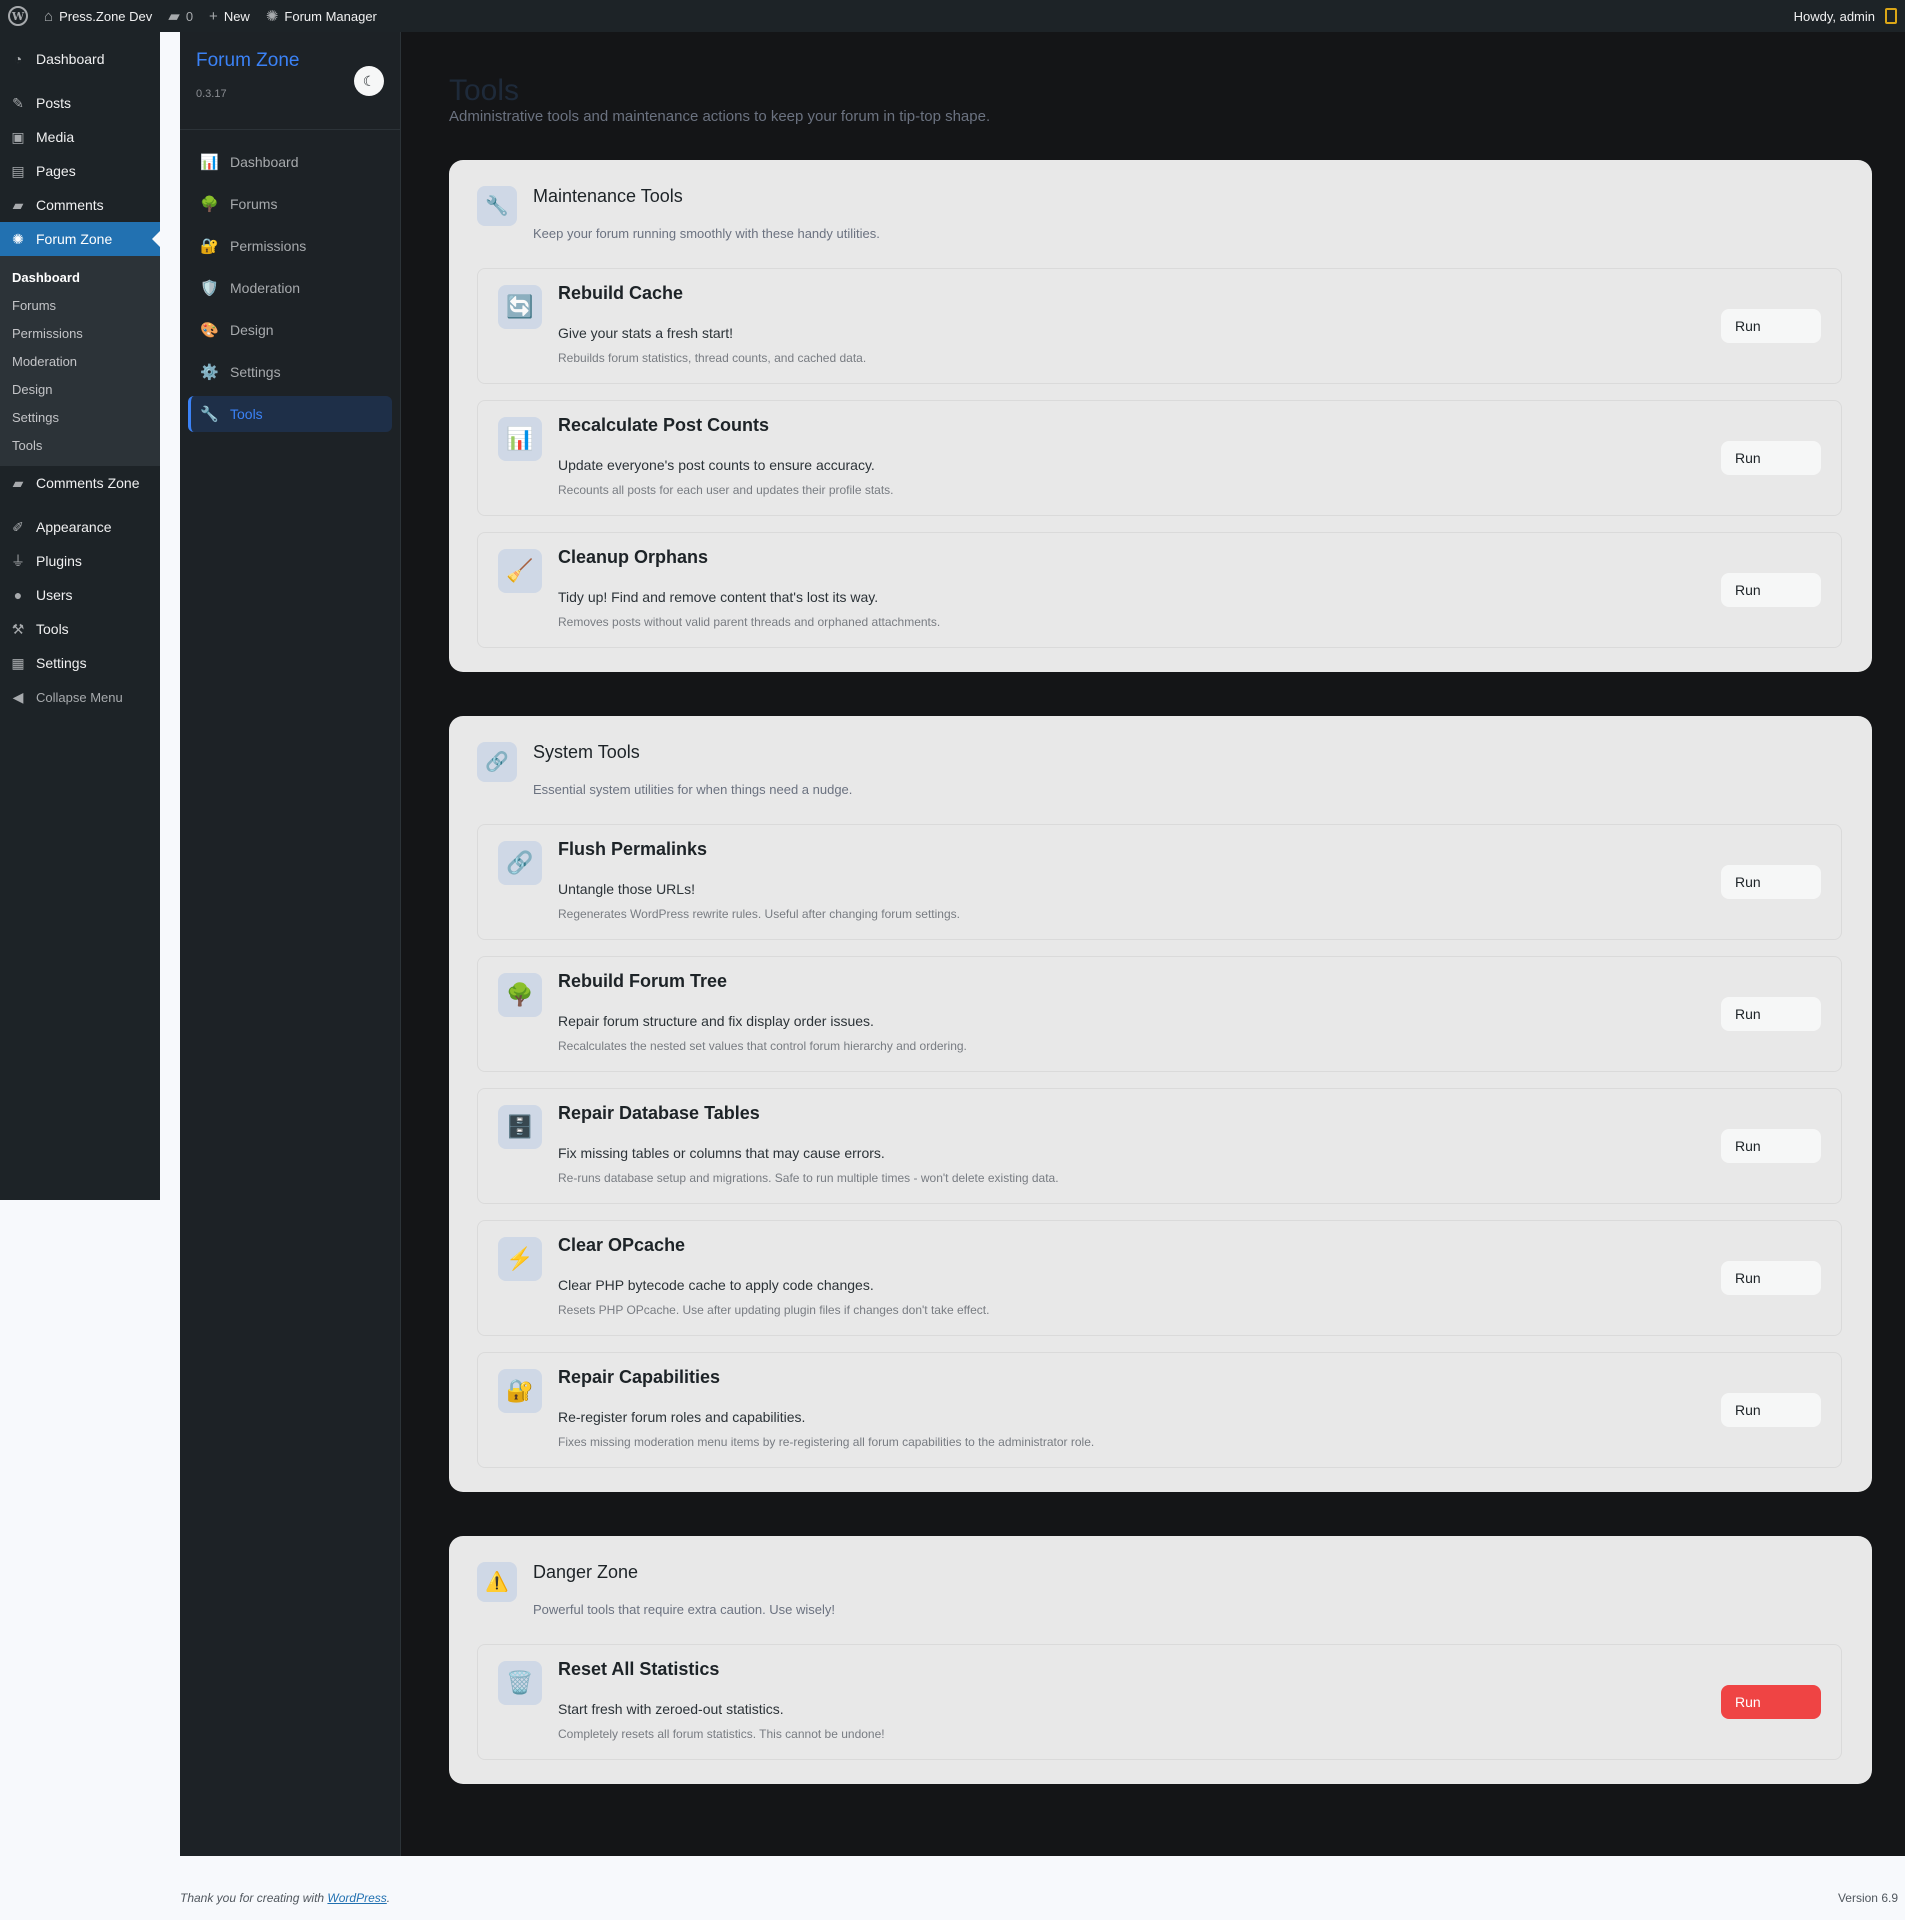  I want to click on submenu-moderation: Moderation, so click(80, 361).